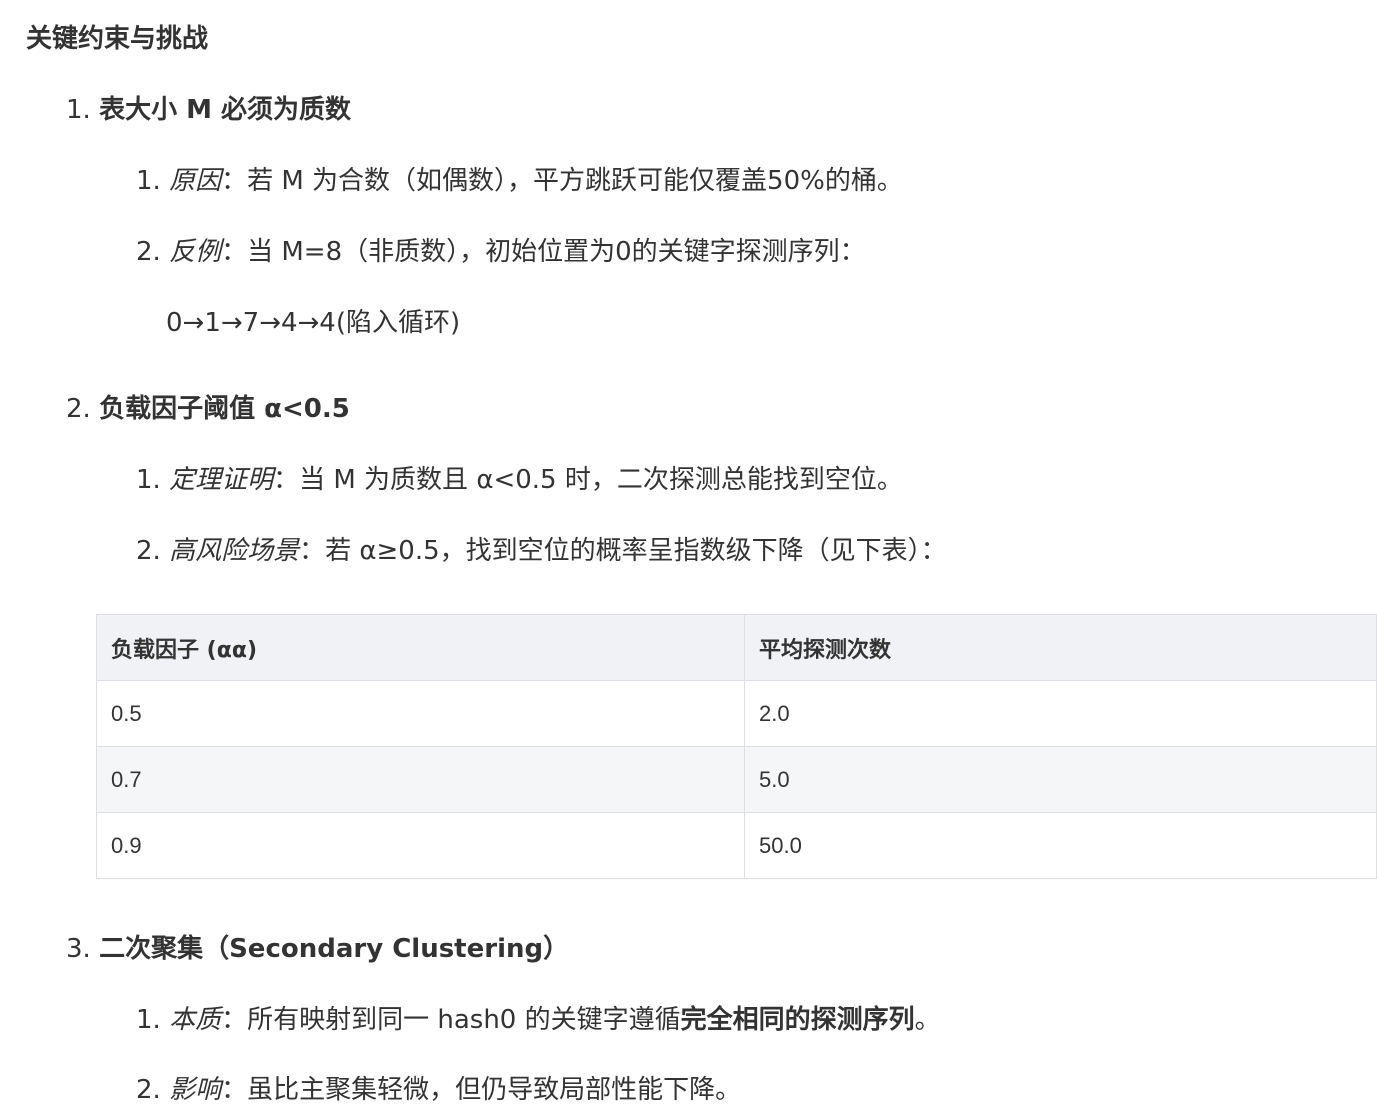  Describe the element at coordinates (927, 1020) in the screenshot. I see `sub-tail: 。` at that location.